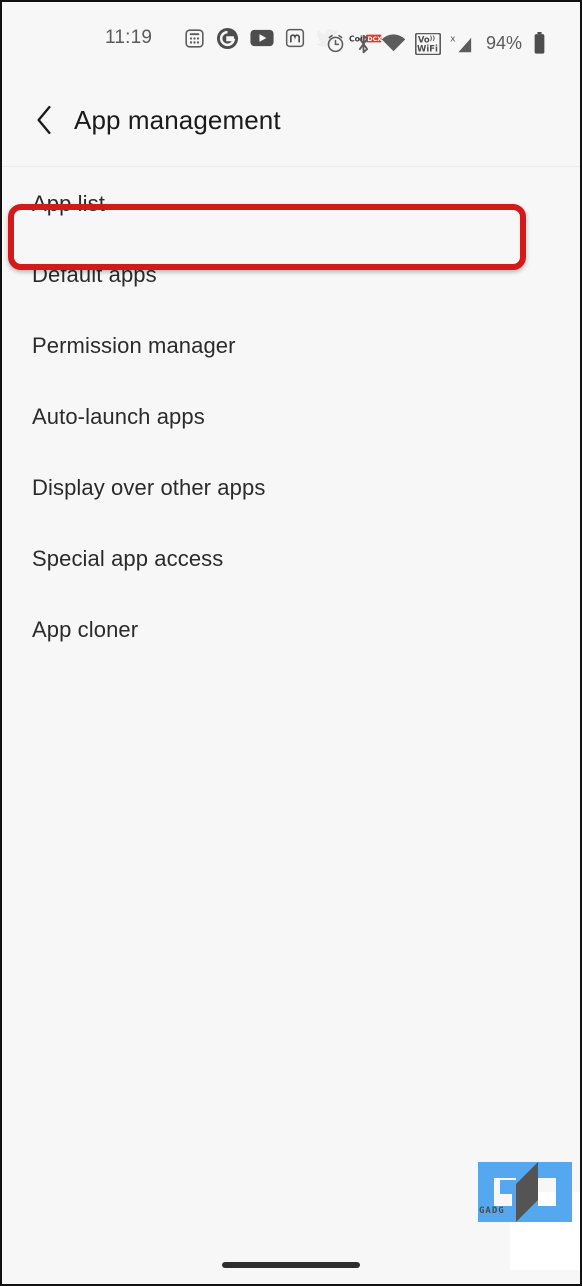 This screenshot has height=1286, width=582. Describe the element at coordinates (335, 43) in the screenshot. I see `alarm-icon` at that location.